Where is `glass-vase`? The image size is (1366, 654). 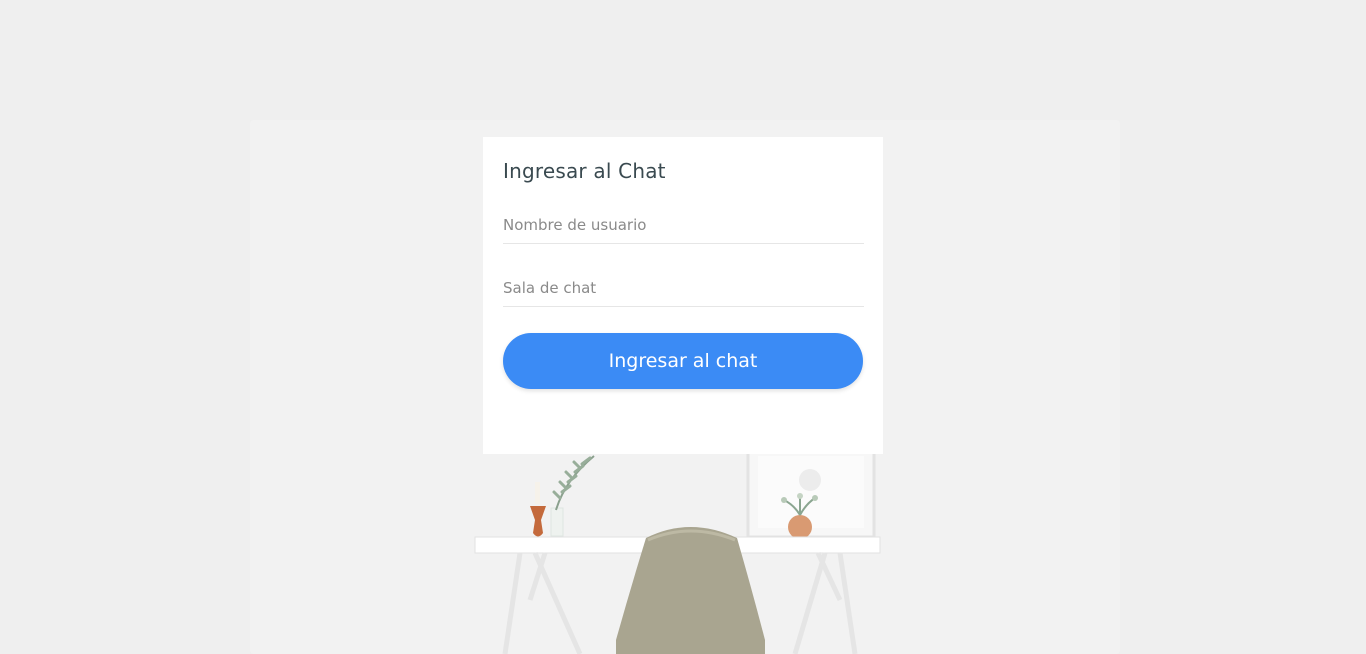
glass-vase is located at coordinates (557, 522).